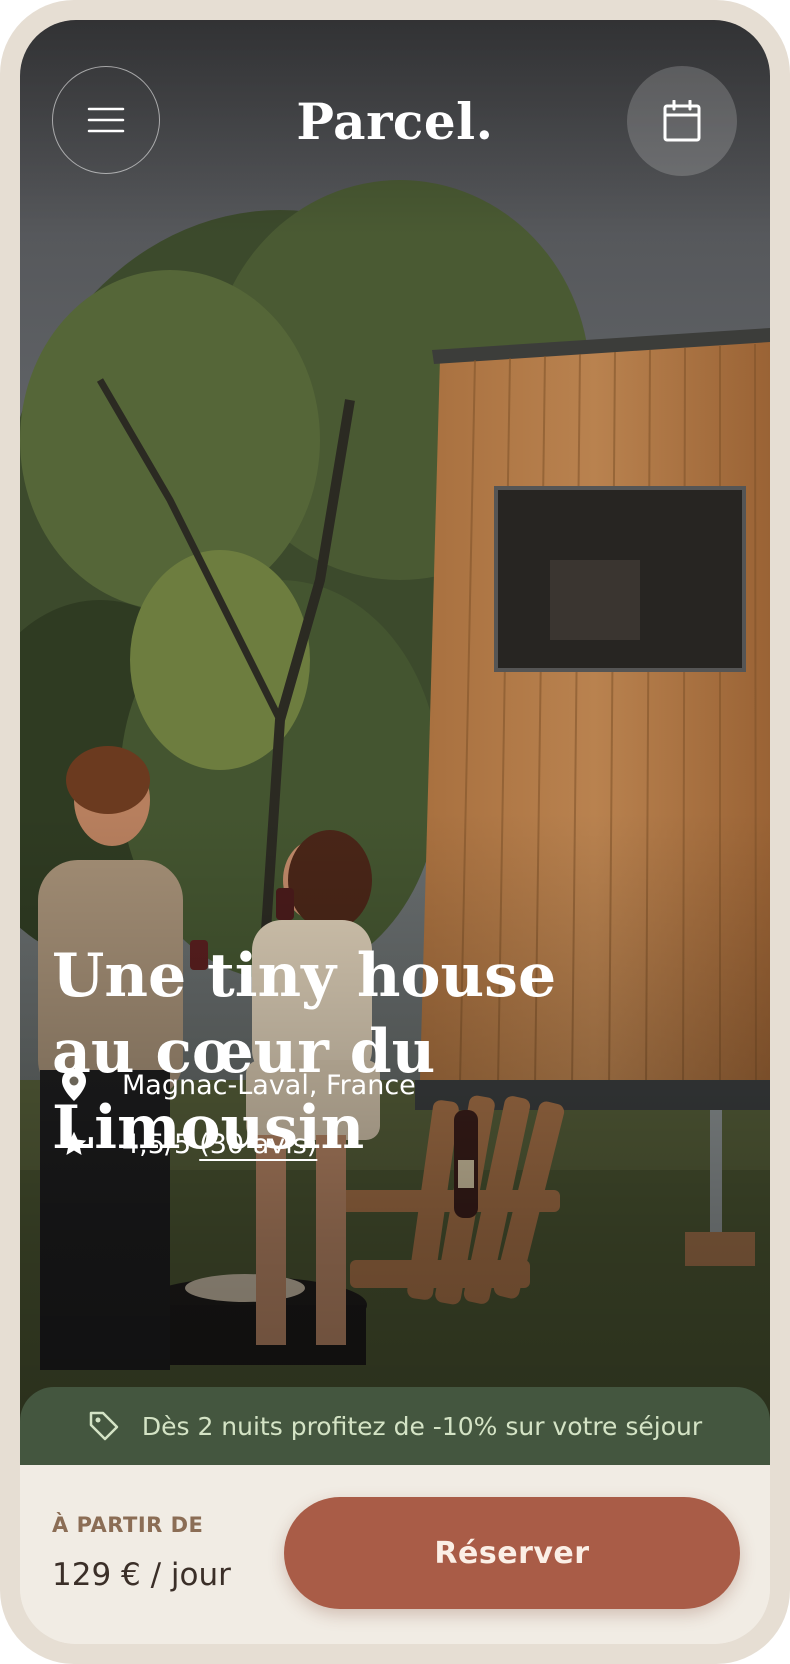 The image size is (790, 1664). What do you see at coordinates (258, 1144) in the screenshot?
I see `reviews-link: (30 avis)` at bounding box center [258, 1144].